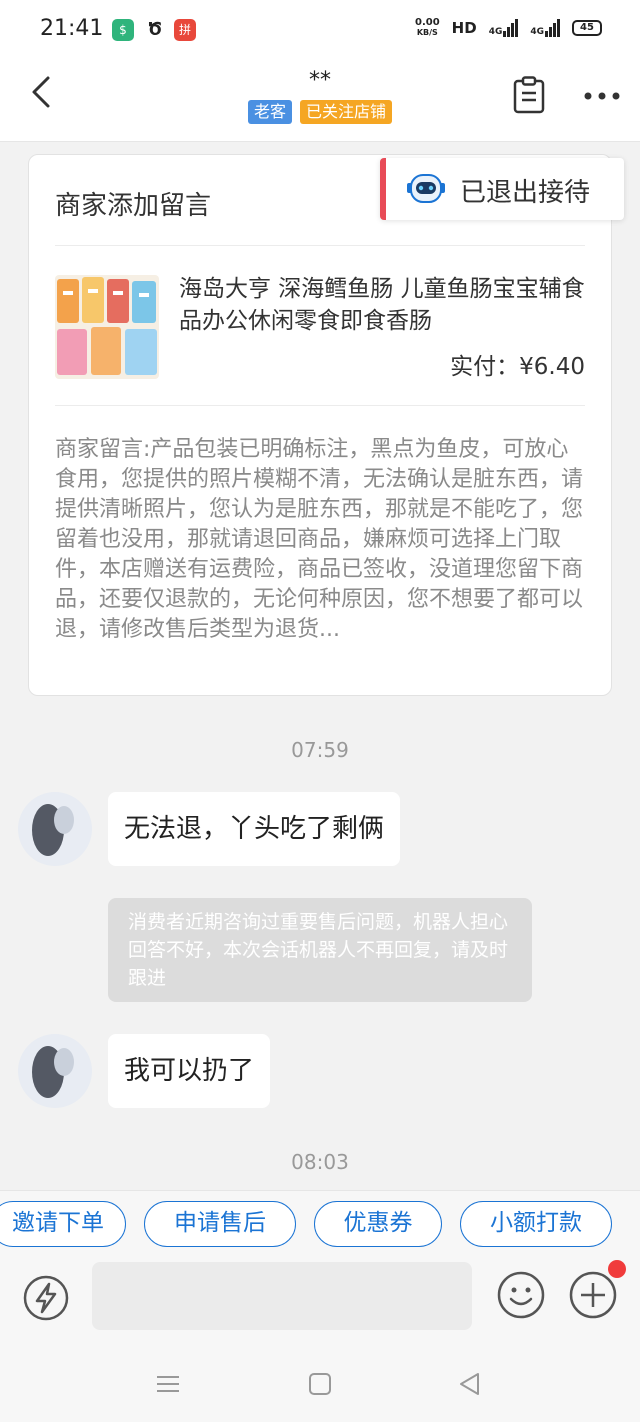 The image size is (640, 1422). I want to click on emoji-icon, so click(521, 1295).